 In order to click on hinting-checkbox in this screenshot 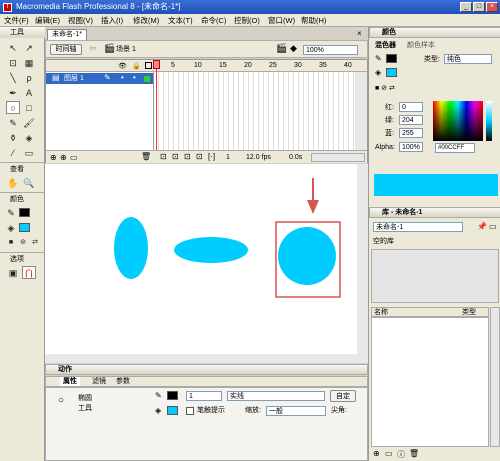, I will do `click(190, 411)`.